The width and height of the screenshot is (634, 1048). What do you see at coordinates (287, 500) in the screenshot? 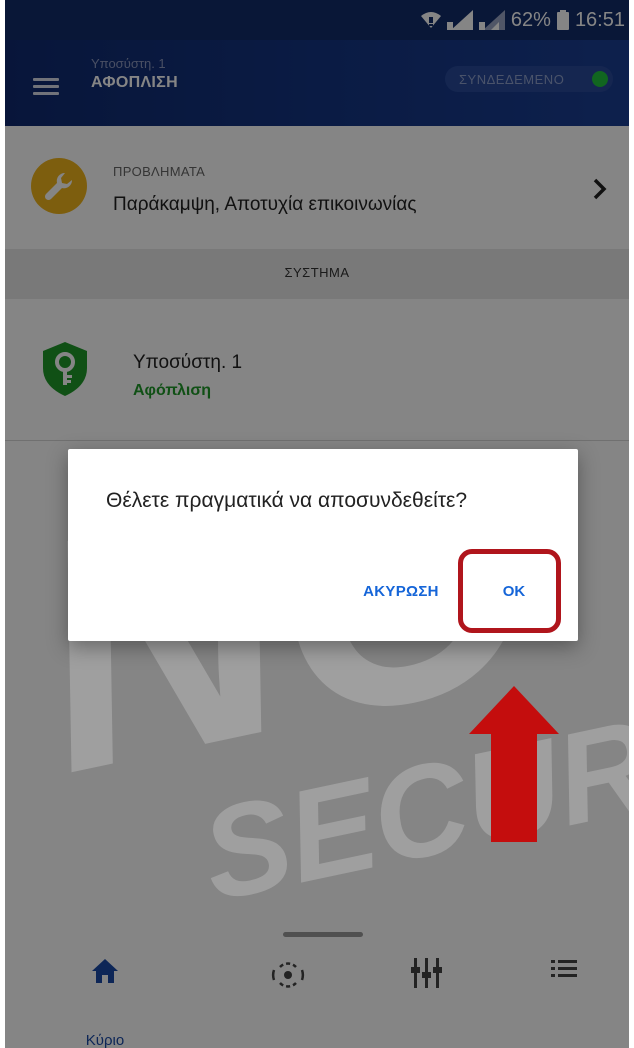
I see `dialog-message: Θέλετε πραγματικά να αποσυνδεθείτε?` at bounding box center [287, 500].